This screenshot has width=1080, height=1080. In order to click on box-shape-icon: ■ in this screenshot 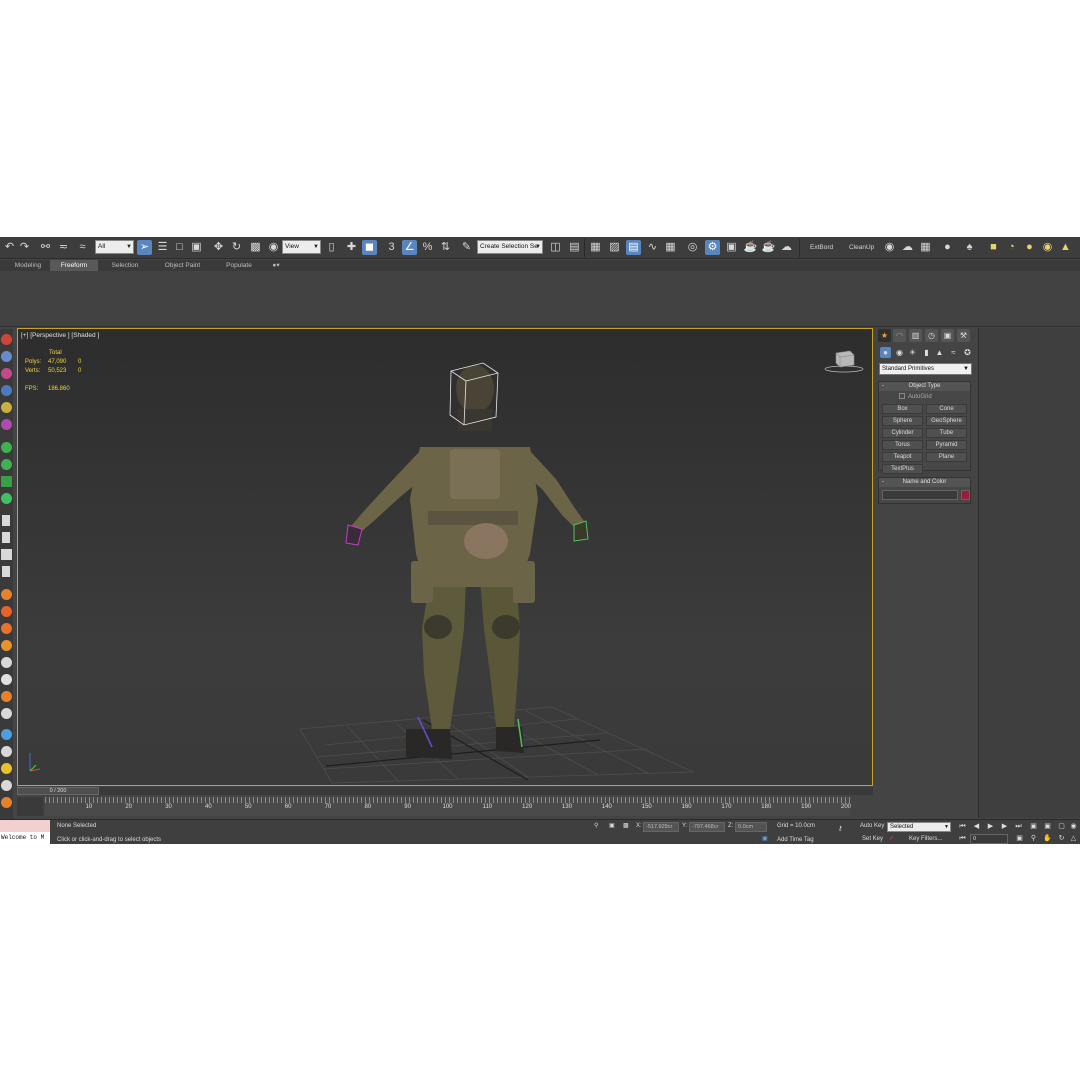, I will do `click(993, 247)`.